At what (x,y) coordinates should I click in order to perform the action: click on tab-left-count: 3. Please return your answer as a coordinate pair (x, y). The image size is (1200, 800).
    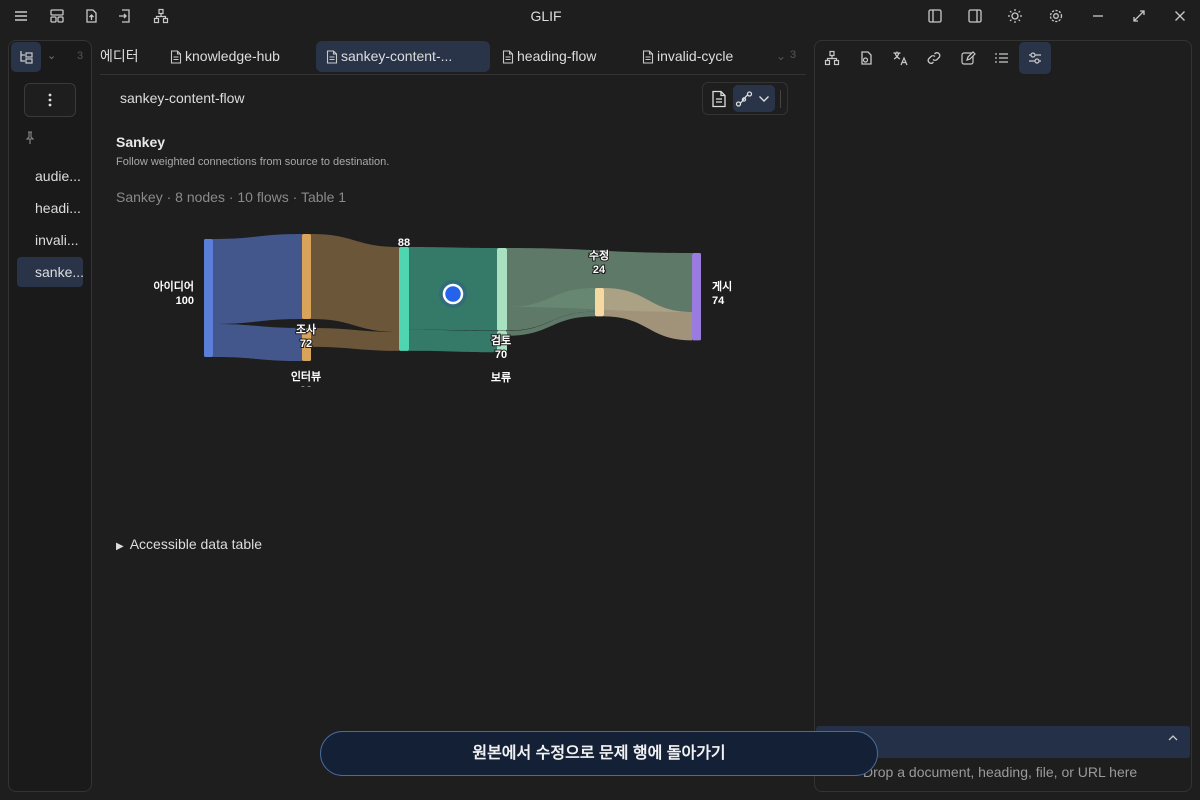
    Looking at the image, I should click on (80, 56).